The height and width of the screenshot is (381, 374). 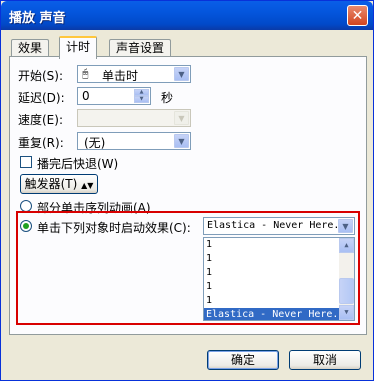 I want to click on delay-unit: 秒, so click(x=167, y=98).